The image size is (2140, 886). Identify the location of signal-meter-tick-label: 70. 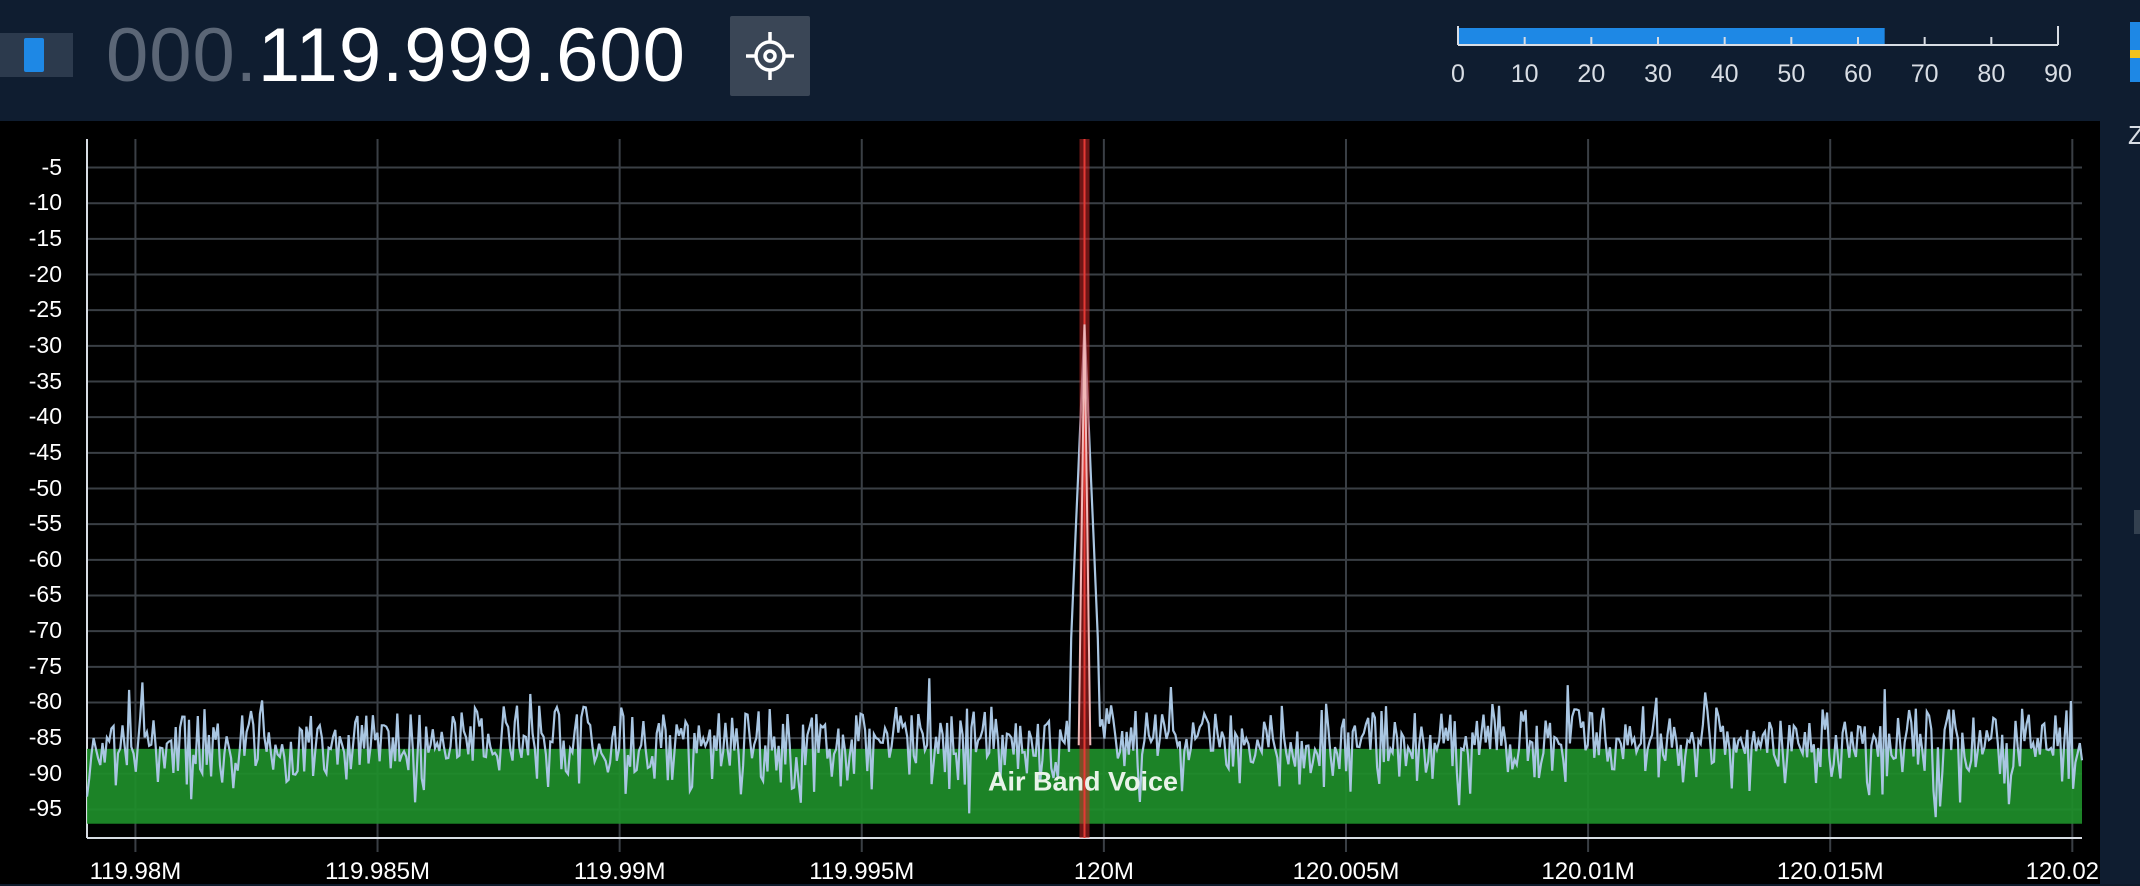
(1924, 74).